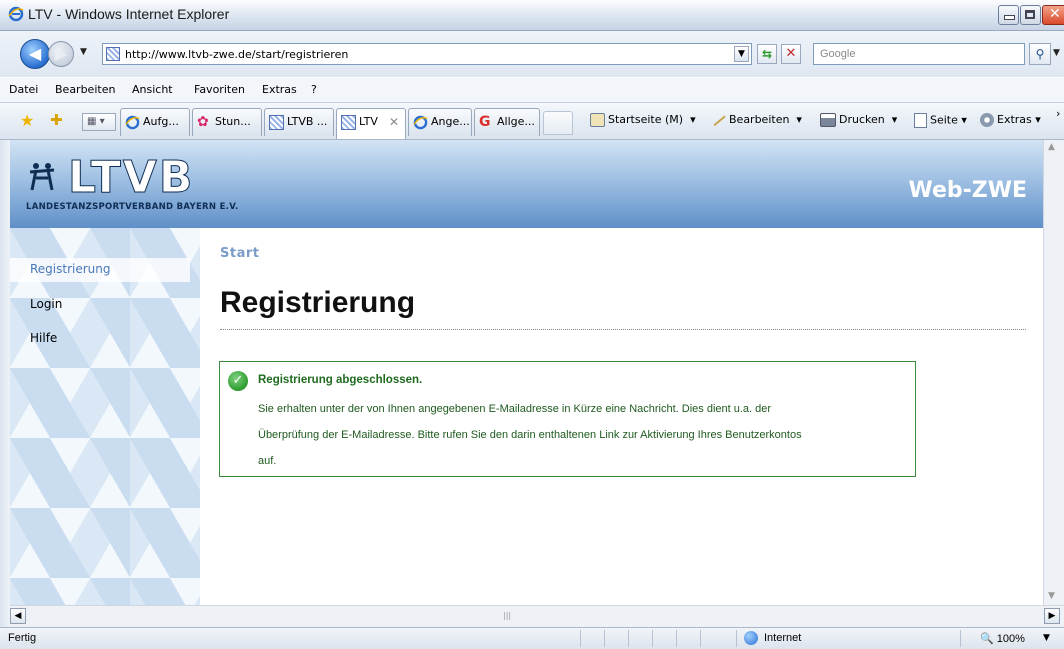 This screenshot has height=649, width=1064. I want to click on zoom-level: 🔍 100%, so click(1002, 638).